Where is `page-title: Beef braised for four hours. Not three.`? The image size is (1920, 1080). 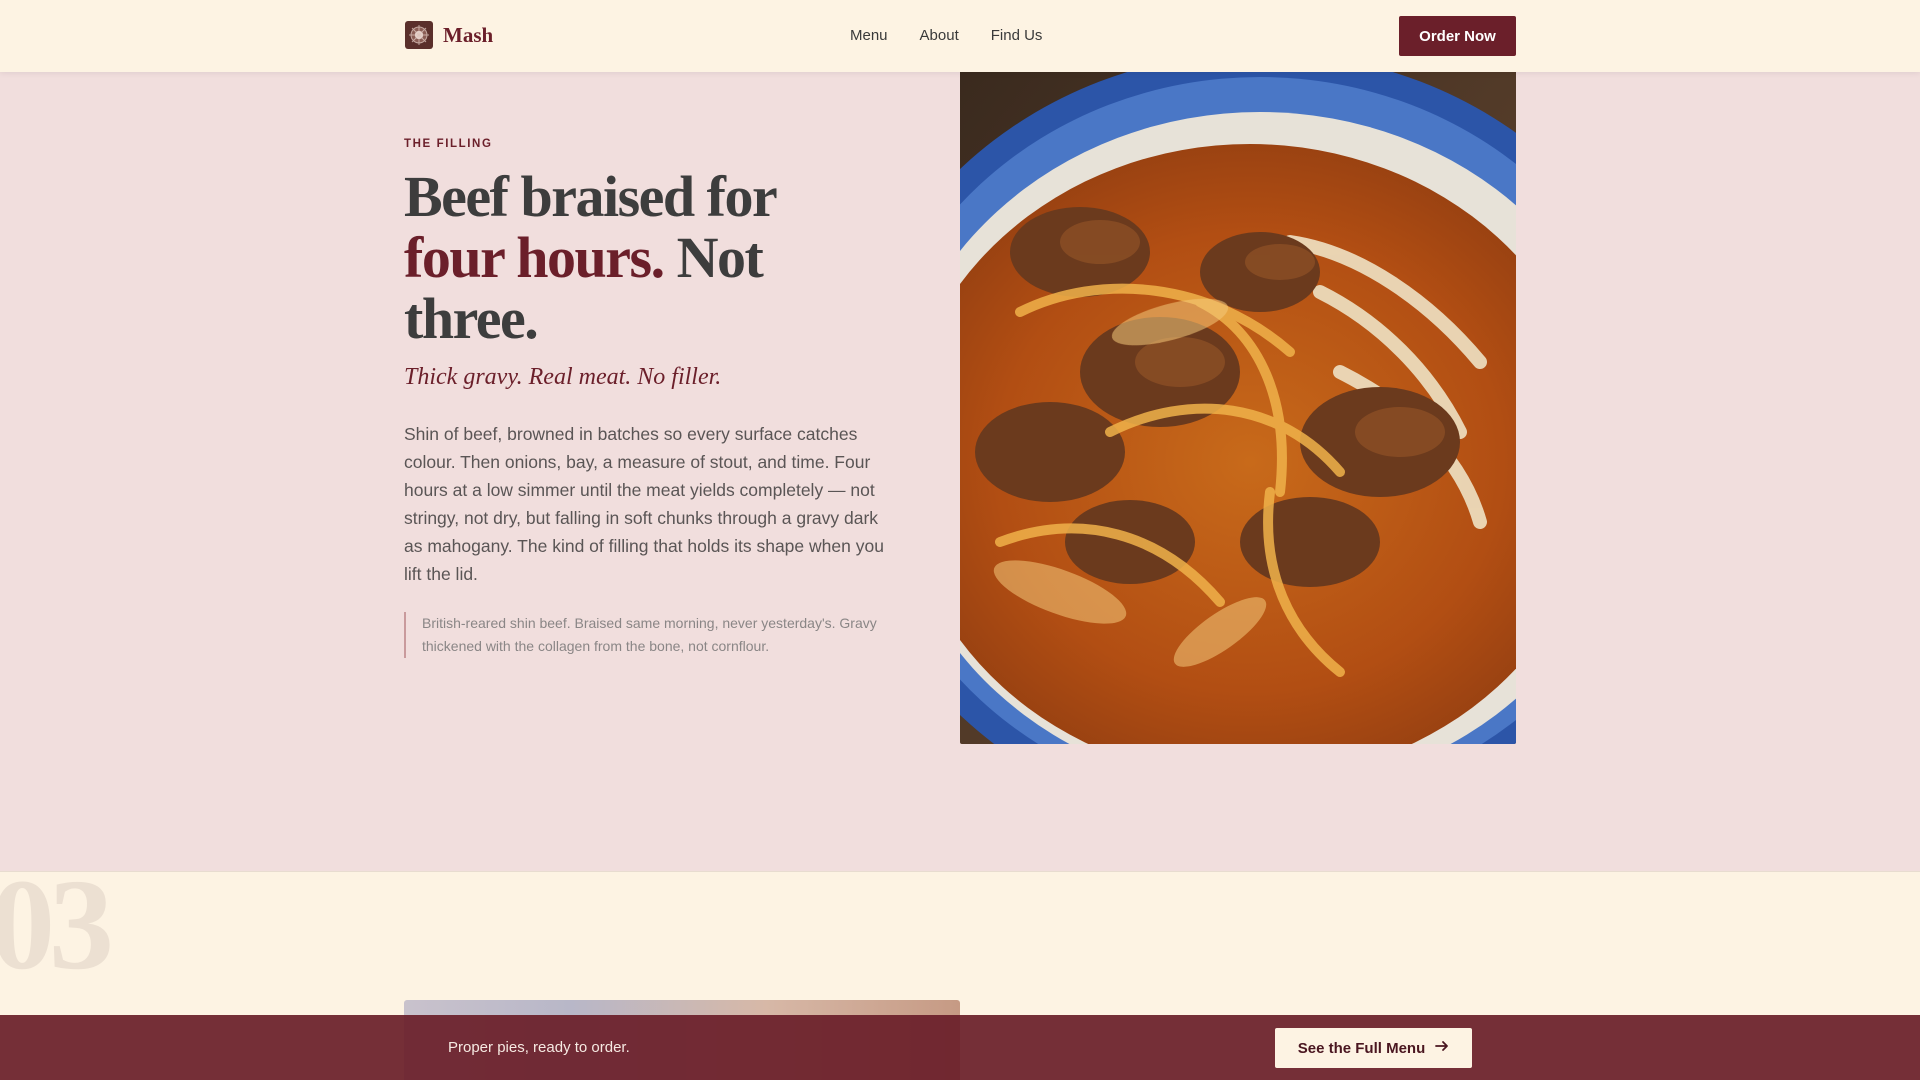 page-title: Beef braised for four hours. Not three. is located at coordinates (639, 257).